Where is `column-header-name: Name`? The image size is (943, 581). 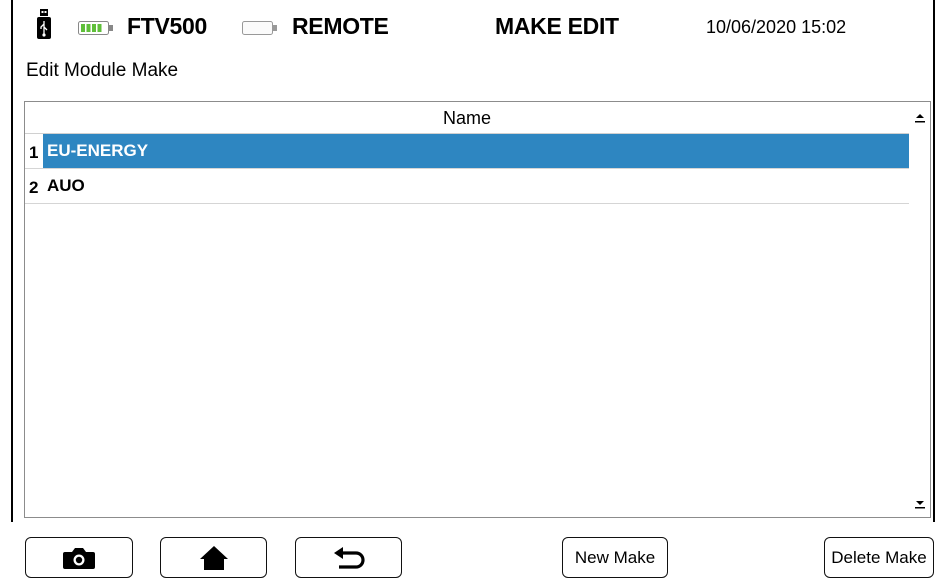
column-header-name: Name is located at coordinates (467, 118).